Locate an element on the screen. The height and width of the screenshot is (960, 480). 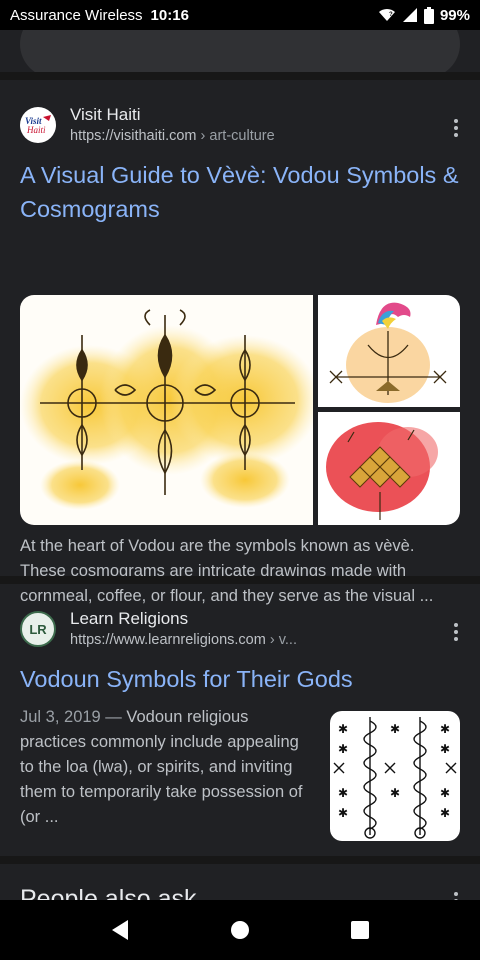
recents-icon is located at coordinates (360, 930).